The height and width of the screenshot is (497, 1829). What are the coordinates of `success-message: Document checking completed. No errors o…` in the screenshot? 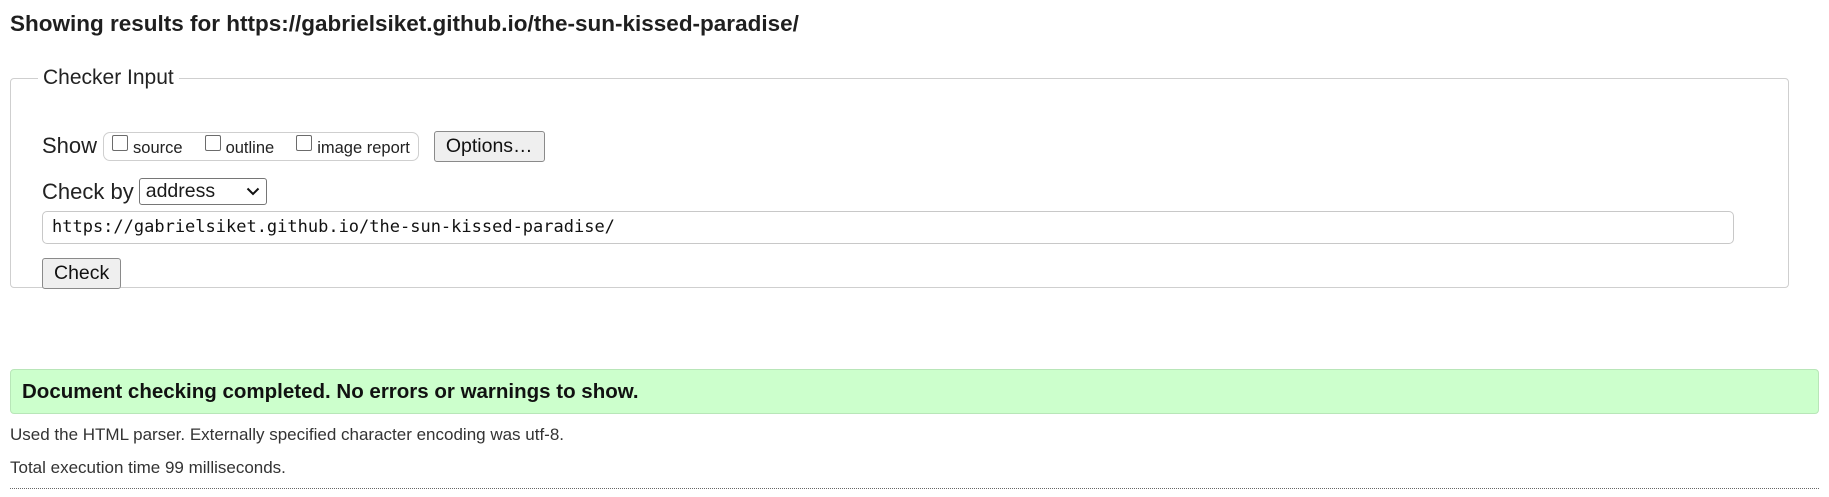 It's located at (914, 391).